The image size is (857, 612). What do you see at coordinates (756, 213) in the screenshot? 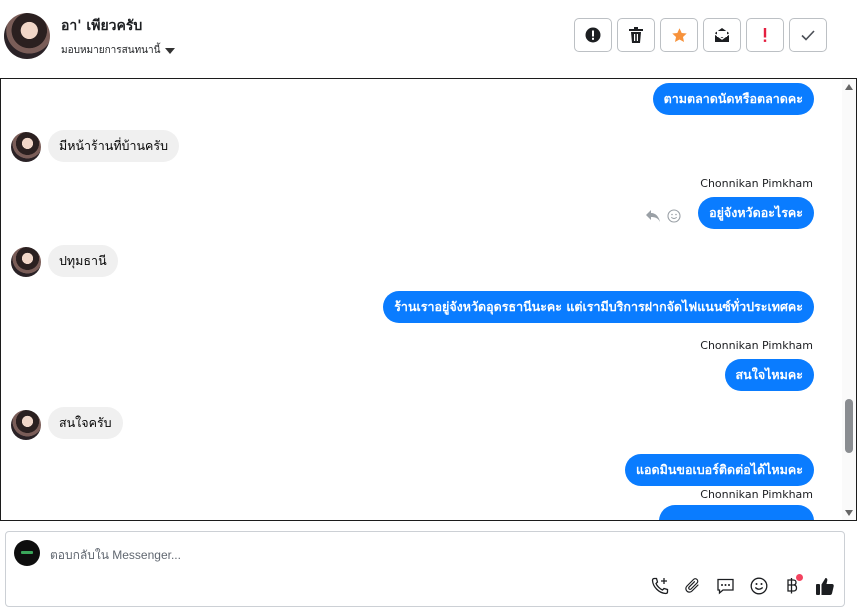
I see `message-bubble-outgoing: อยู่จังหวัดอะไรคะ` at bounding box center [756, 213].